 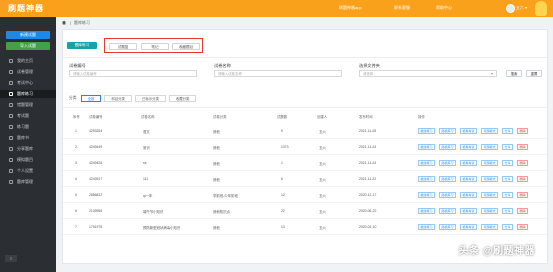 I want to click on category-marked: 已标示分类, so click(x=150, y=98).